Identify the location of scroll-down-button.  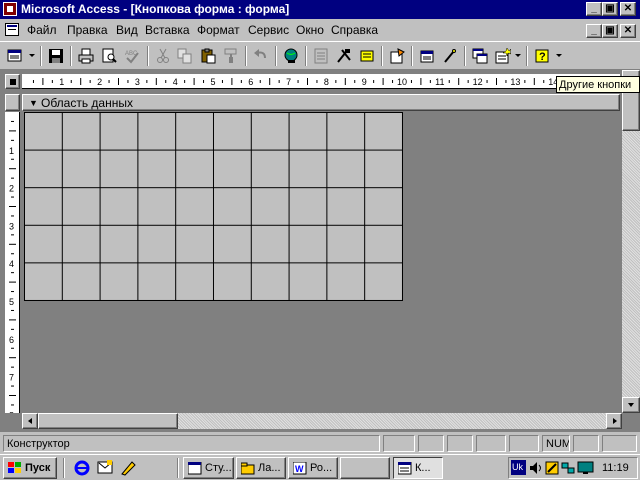
(631, 405).